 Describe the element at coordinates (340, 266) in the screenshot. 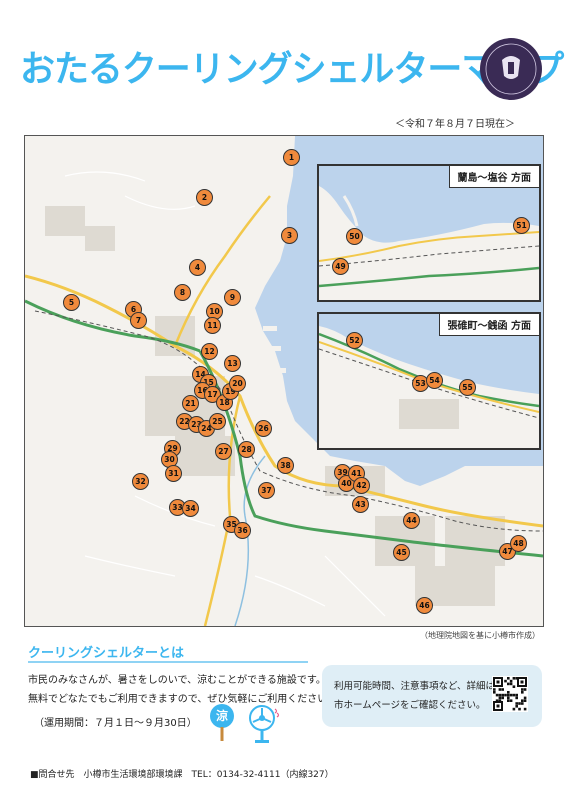

I see `shelter-pin-49: 49` at that location.